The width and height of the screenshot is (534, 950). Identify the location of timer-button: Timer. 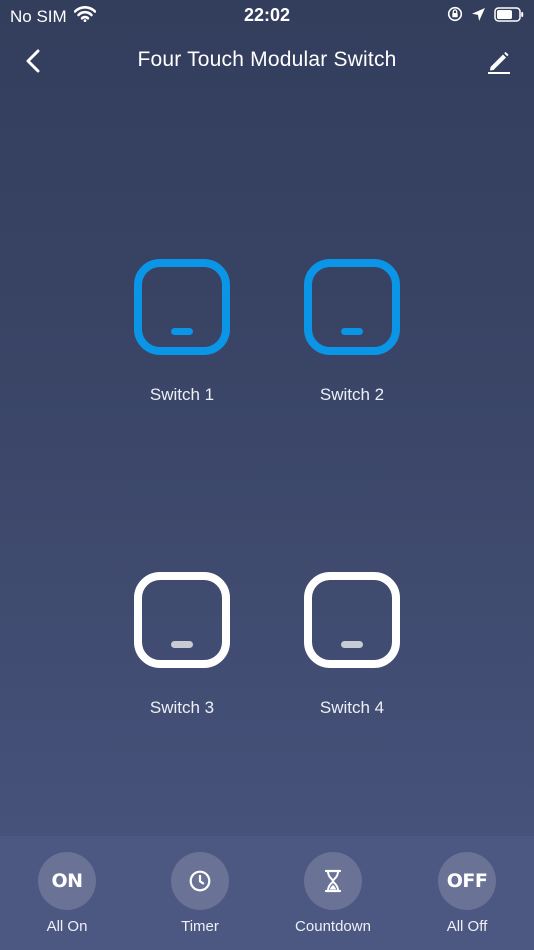
(200, 897).